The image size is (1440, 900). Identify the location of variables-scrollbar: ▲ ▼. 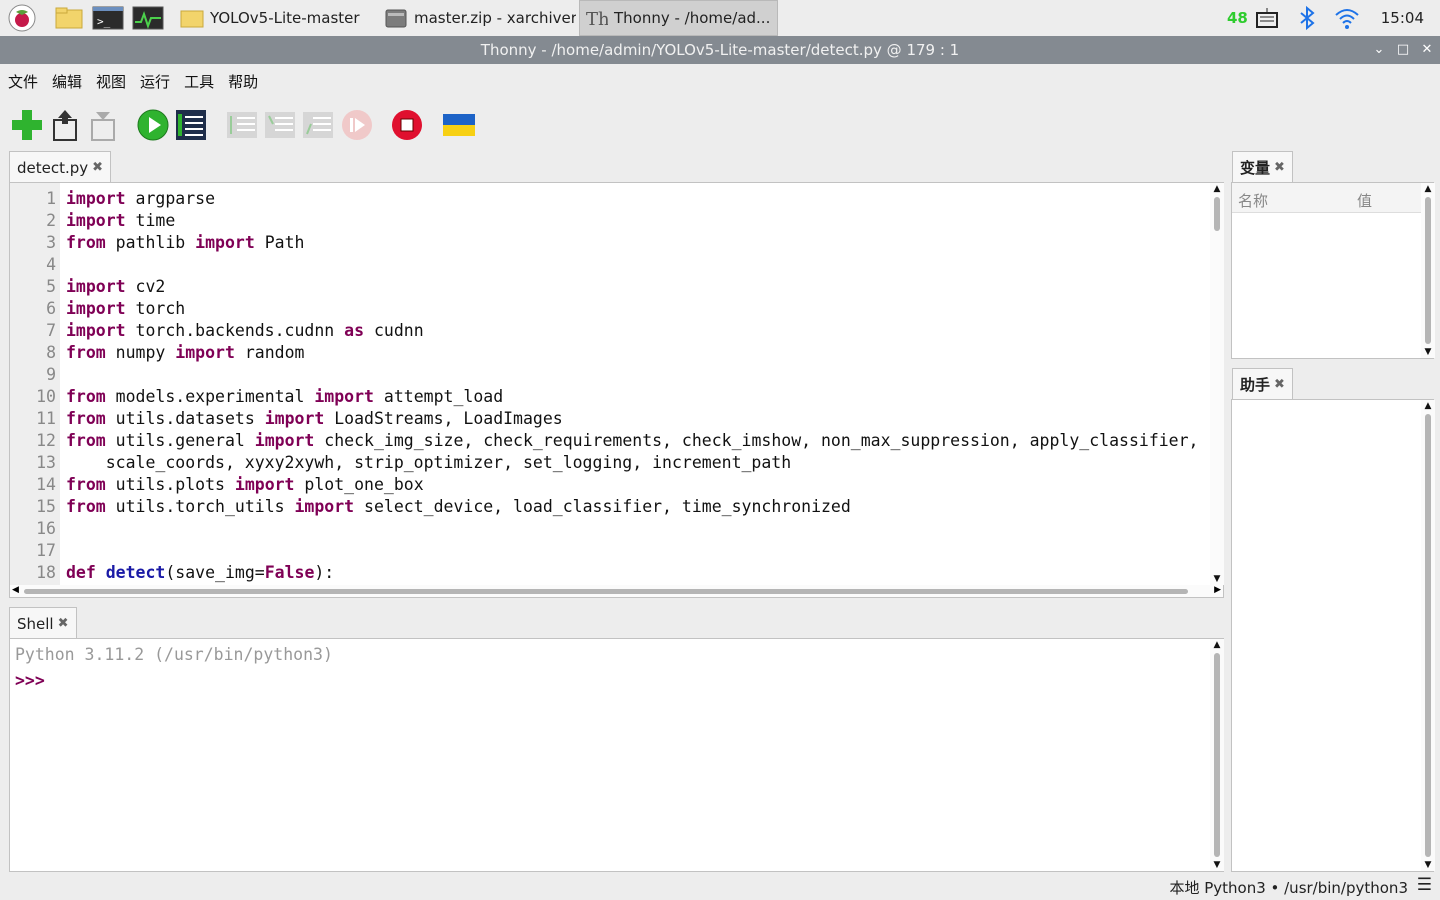
(1428, 270).